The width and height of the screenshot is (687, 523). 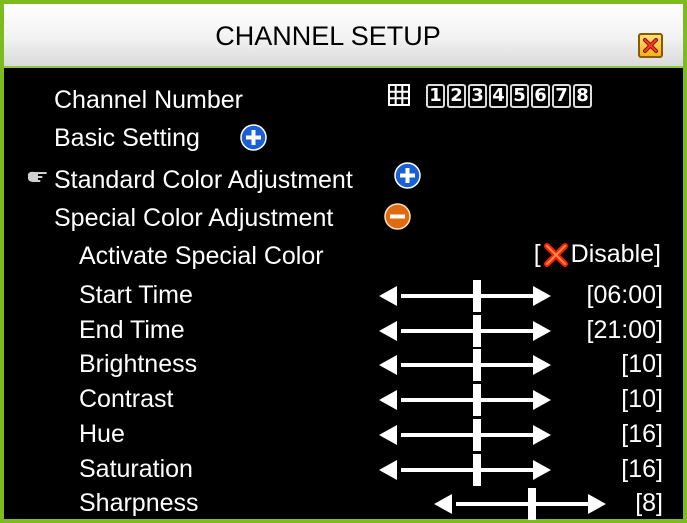 I want to click on special-color-adjustment-label: Special Color Adjustment, so click(x=193, y=218).